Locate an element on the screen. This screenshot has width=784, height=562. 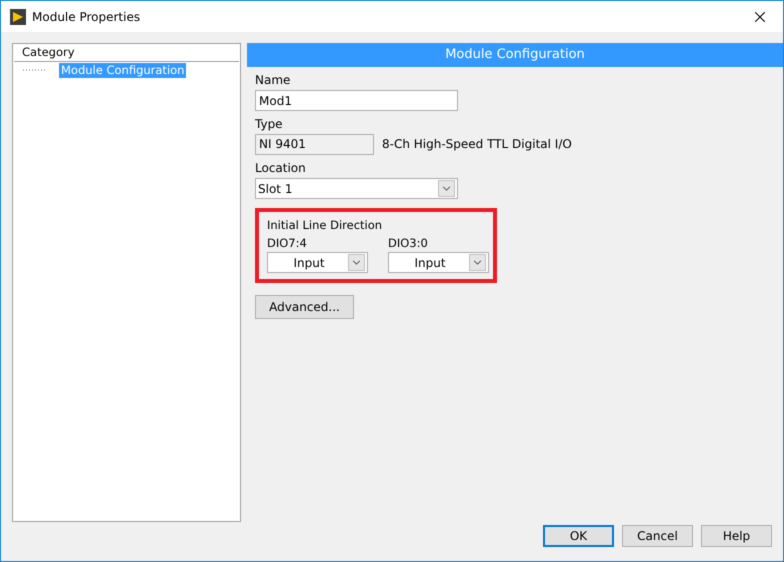
field-label: DIO3:0 is located at coordinates (408, 243).